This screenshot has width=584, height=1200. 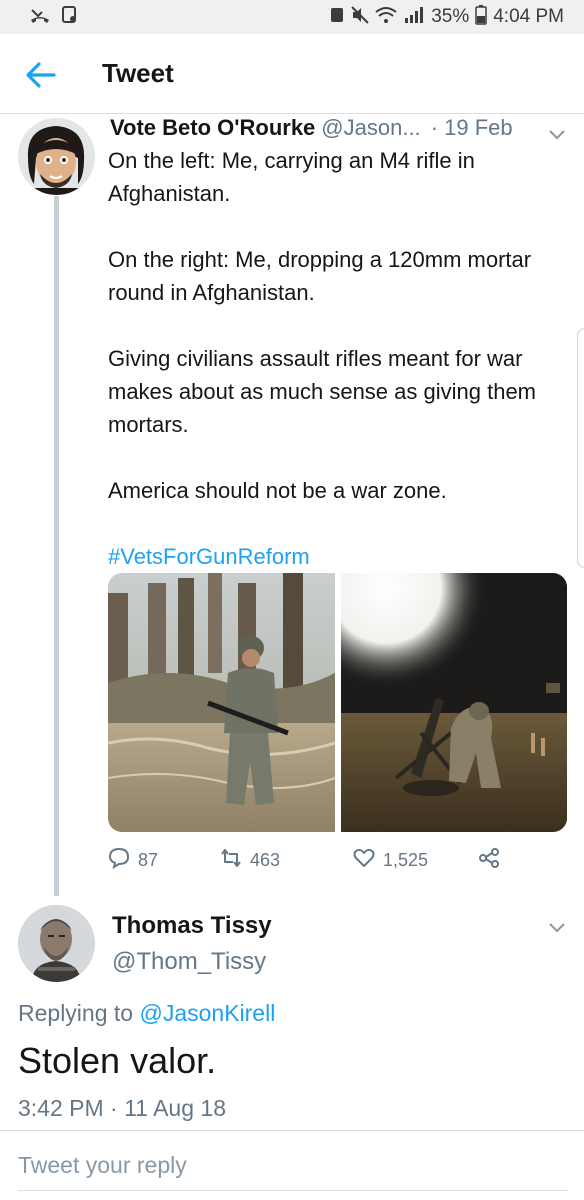 I want to click on replying-to: Replying to @JasonKirell, so click(x=146, y=1013).